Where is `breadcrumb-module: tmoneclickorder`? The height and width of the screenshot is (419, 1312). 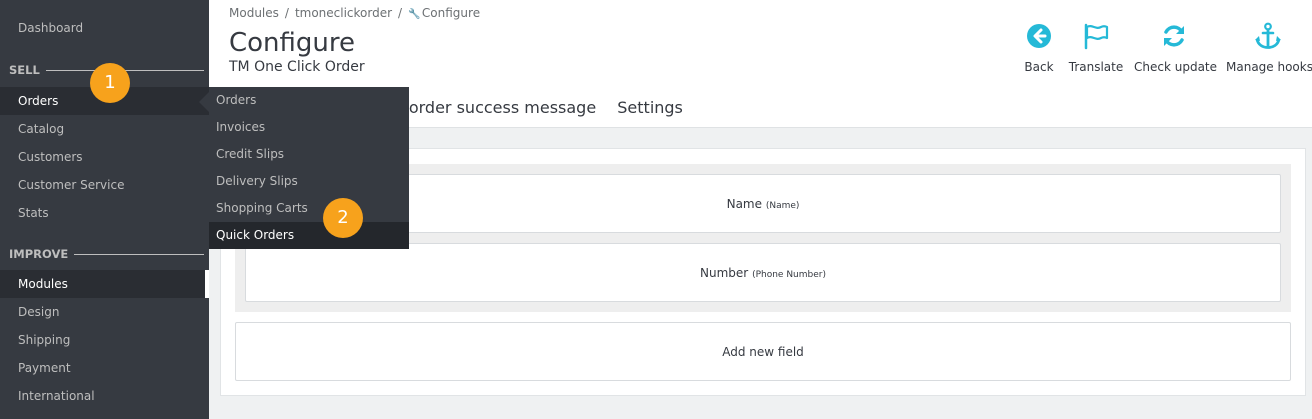
breadcrumb-module: tmoneclickorder is located at coordinates (343, 13).